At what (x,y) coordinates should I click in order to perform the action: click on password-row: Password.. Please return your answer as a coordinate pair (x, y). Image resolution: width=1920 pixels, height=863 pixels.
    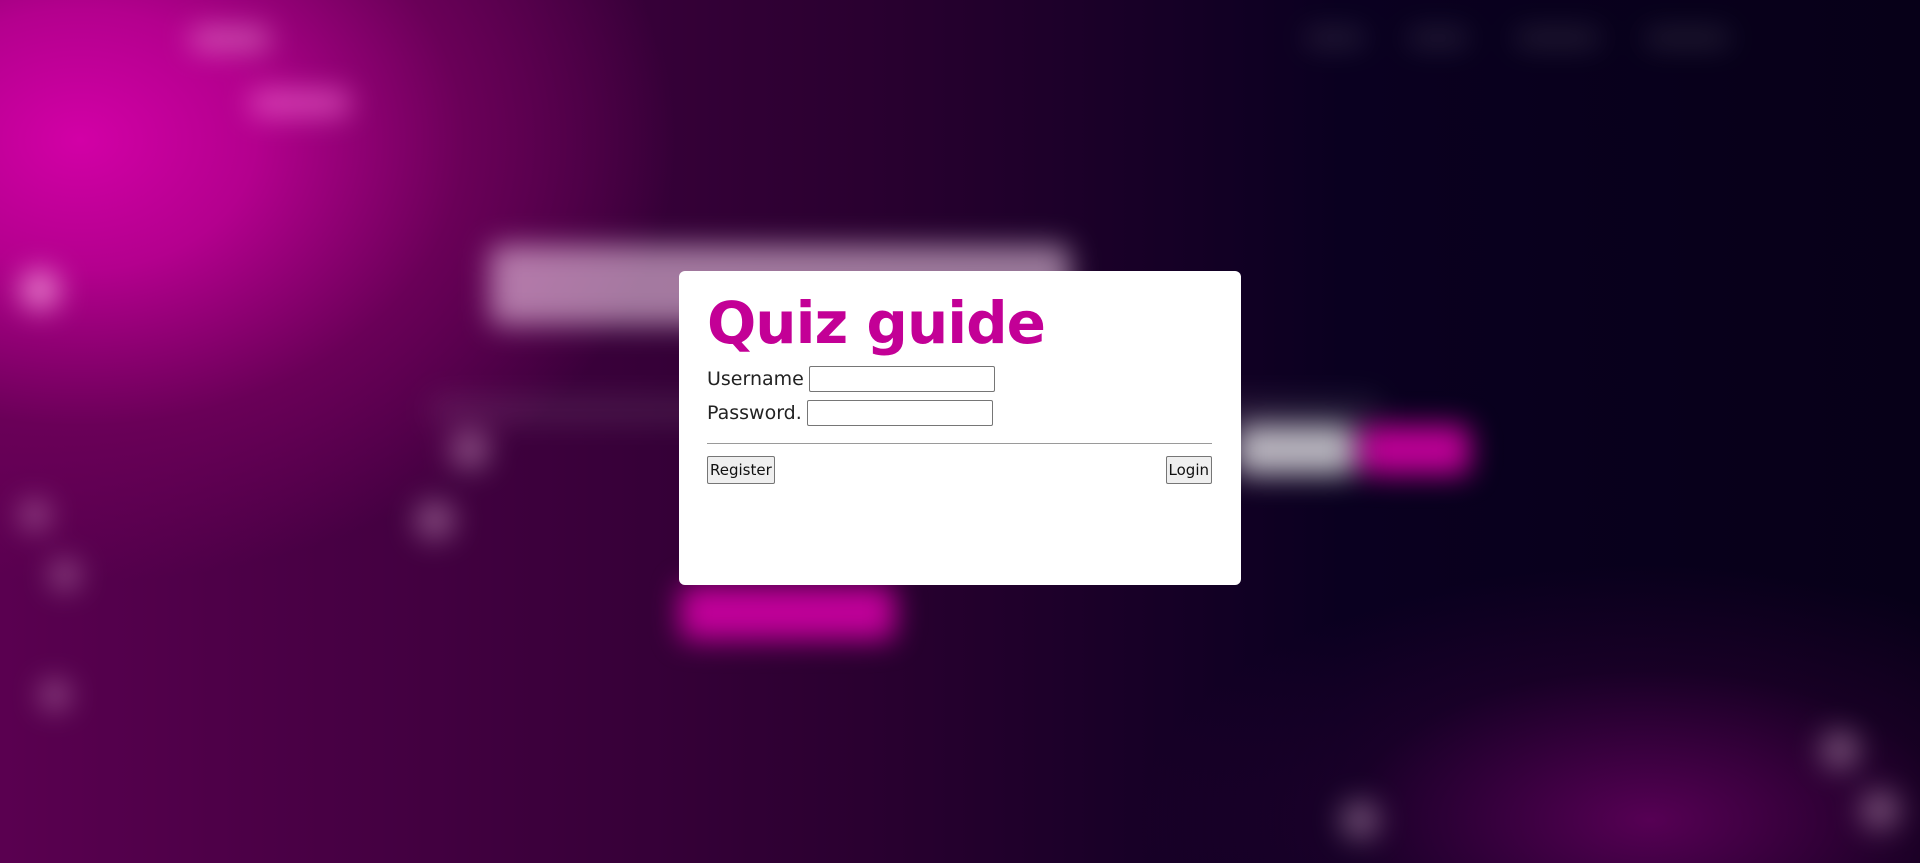
    Looking at the image, I should click on (959, 413).